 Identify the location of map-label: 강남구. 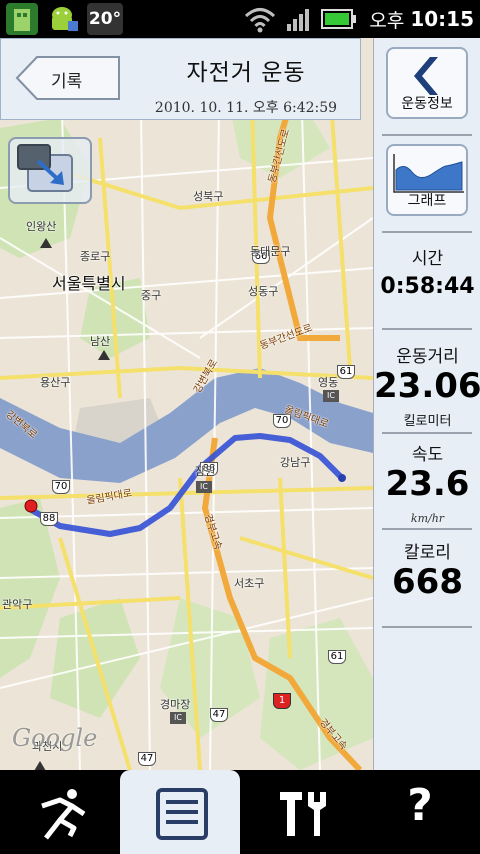
(295, 462).